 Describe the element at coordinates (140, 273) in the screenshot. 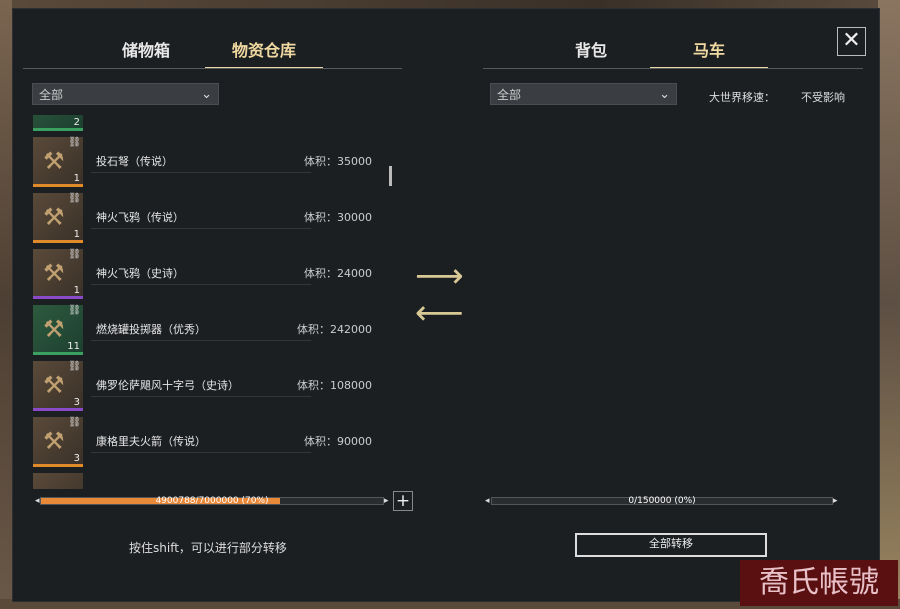

I see `item-name: 神火飞鸦（史诗）` at that location.